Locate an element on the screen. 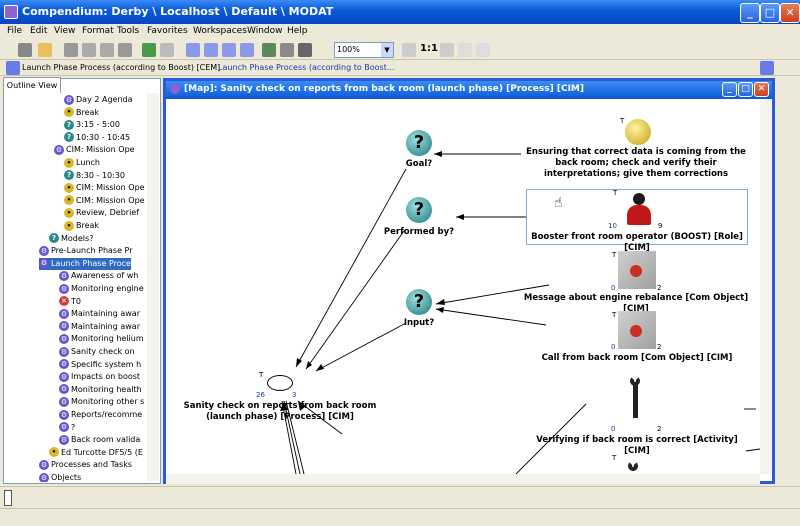 The image size is (800, 526). outline-item: ⚙ Monitoring engine is located at coordinates (101, 289).